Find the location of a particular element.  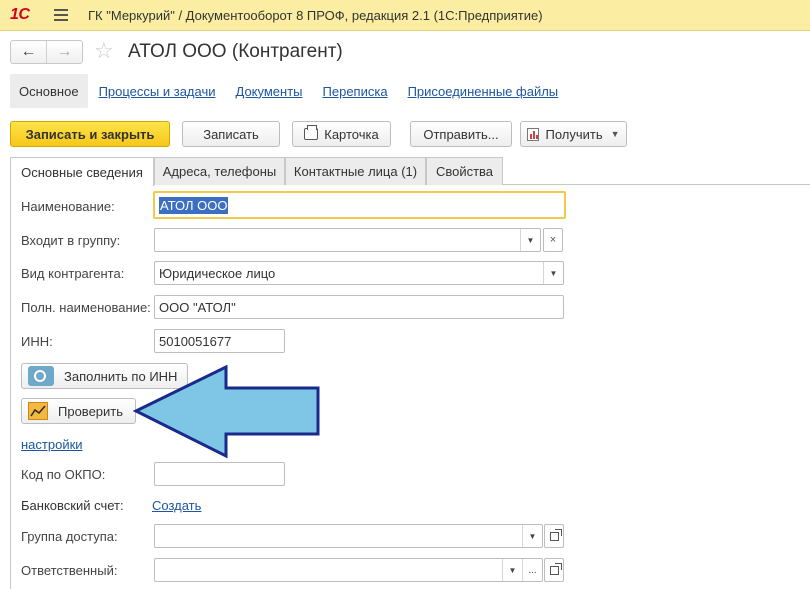

tab-basic-info: Основные сведения is located at coordinates (82, 171).